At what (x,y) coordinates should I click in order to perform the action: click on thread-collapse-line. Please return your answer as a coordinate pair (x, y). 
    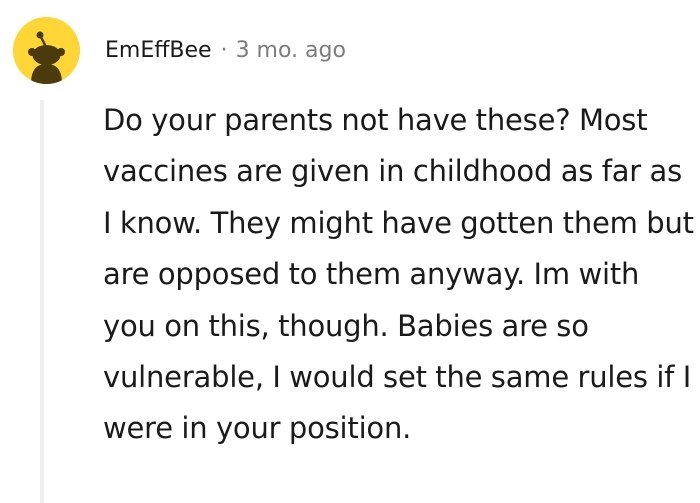
    Looking at the image, I should click on (42, 301).